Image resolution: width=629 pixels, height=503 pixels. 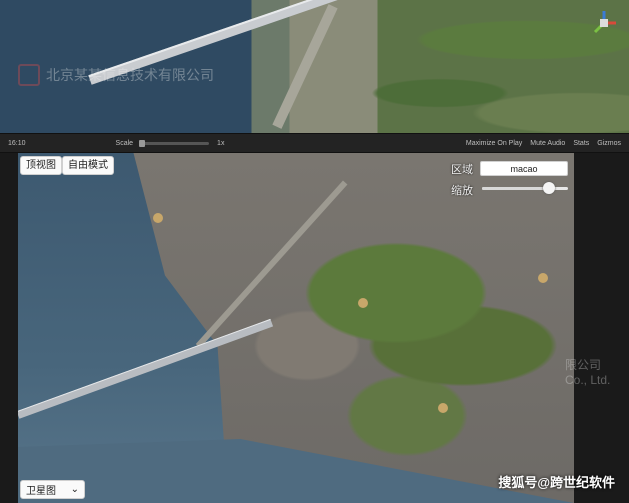 What do you see at coordinates (17, 143) in the screenshot?
I see `display-aspect-dropdown: 16:10` at bounding box center [17, 143].